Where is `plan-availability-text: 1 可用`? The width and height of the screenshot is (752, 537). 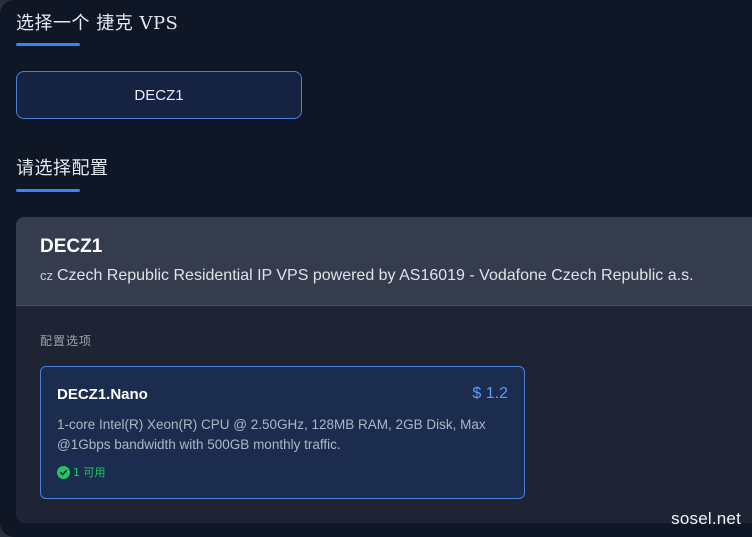 plan-availability-text: 1 可用 is located at coordinates (89, 472).